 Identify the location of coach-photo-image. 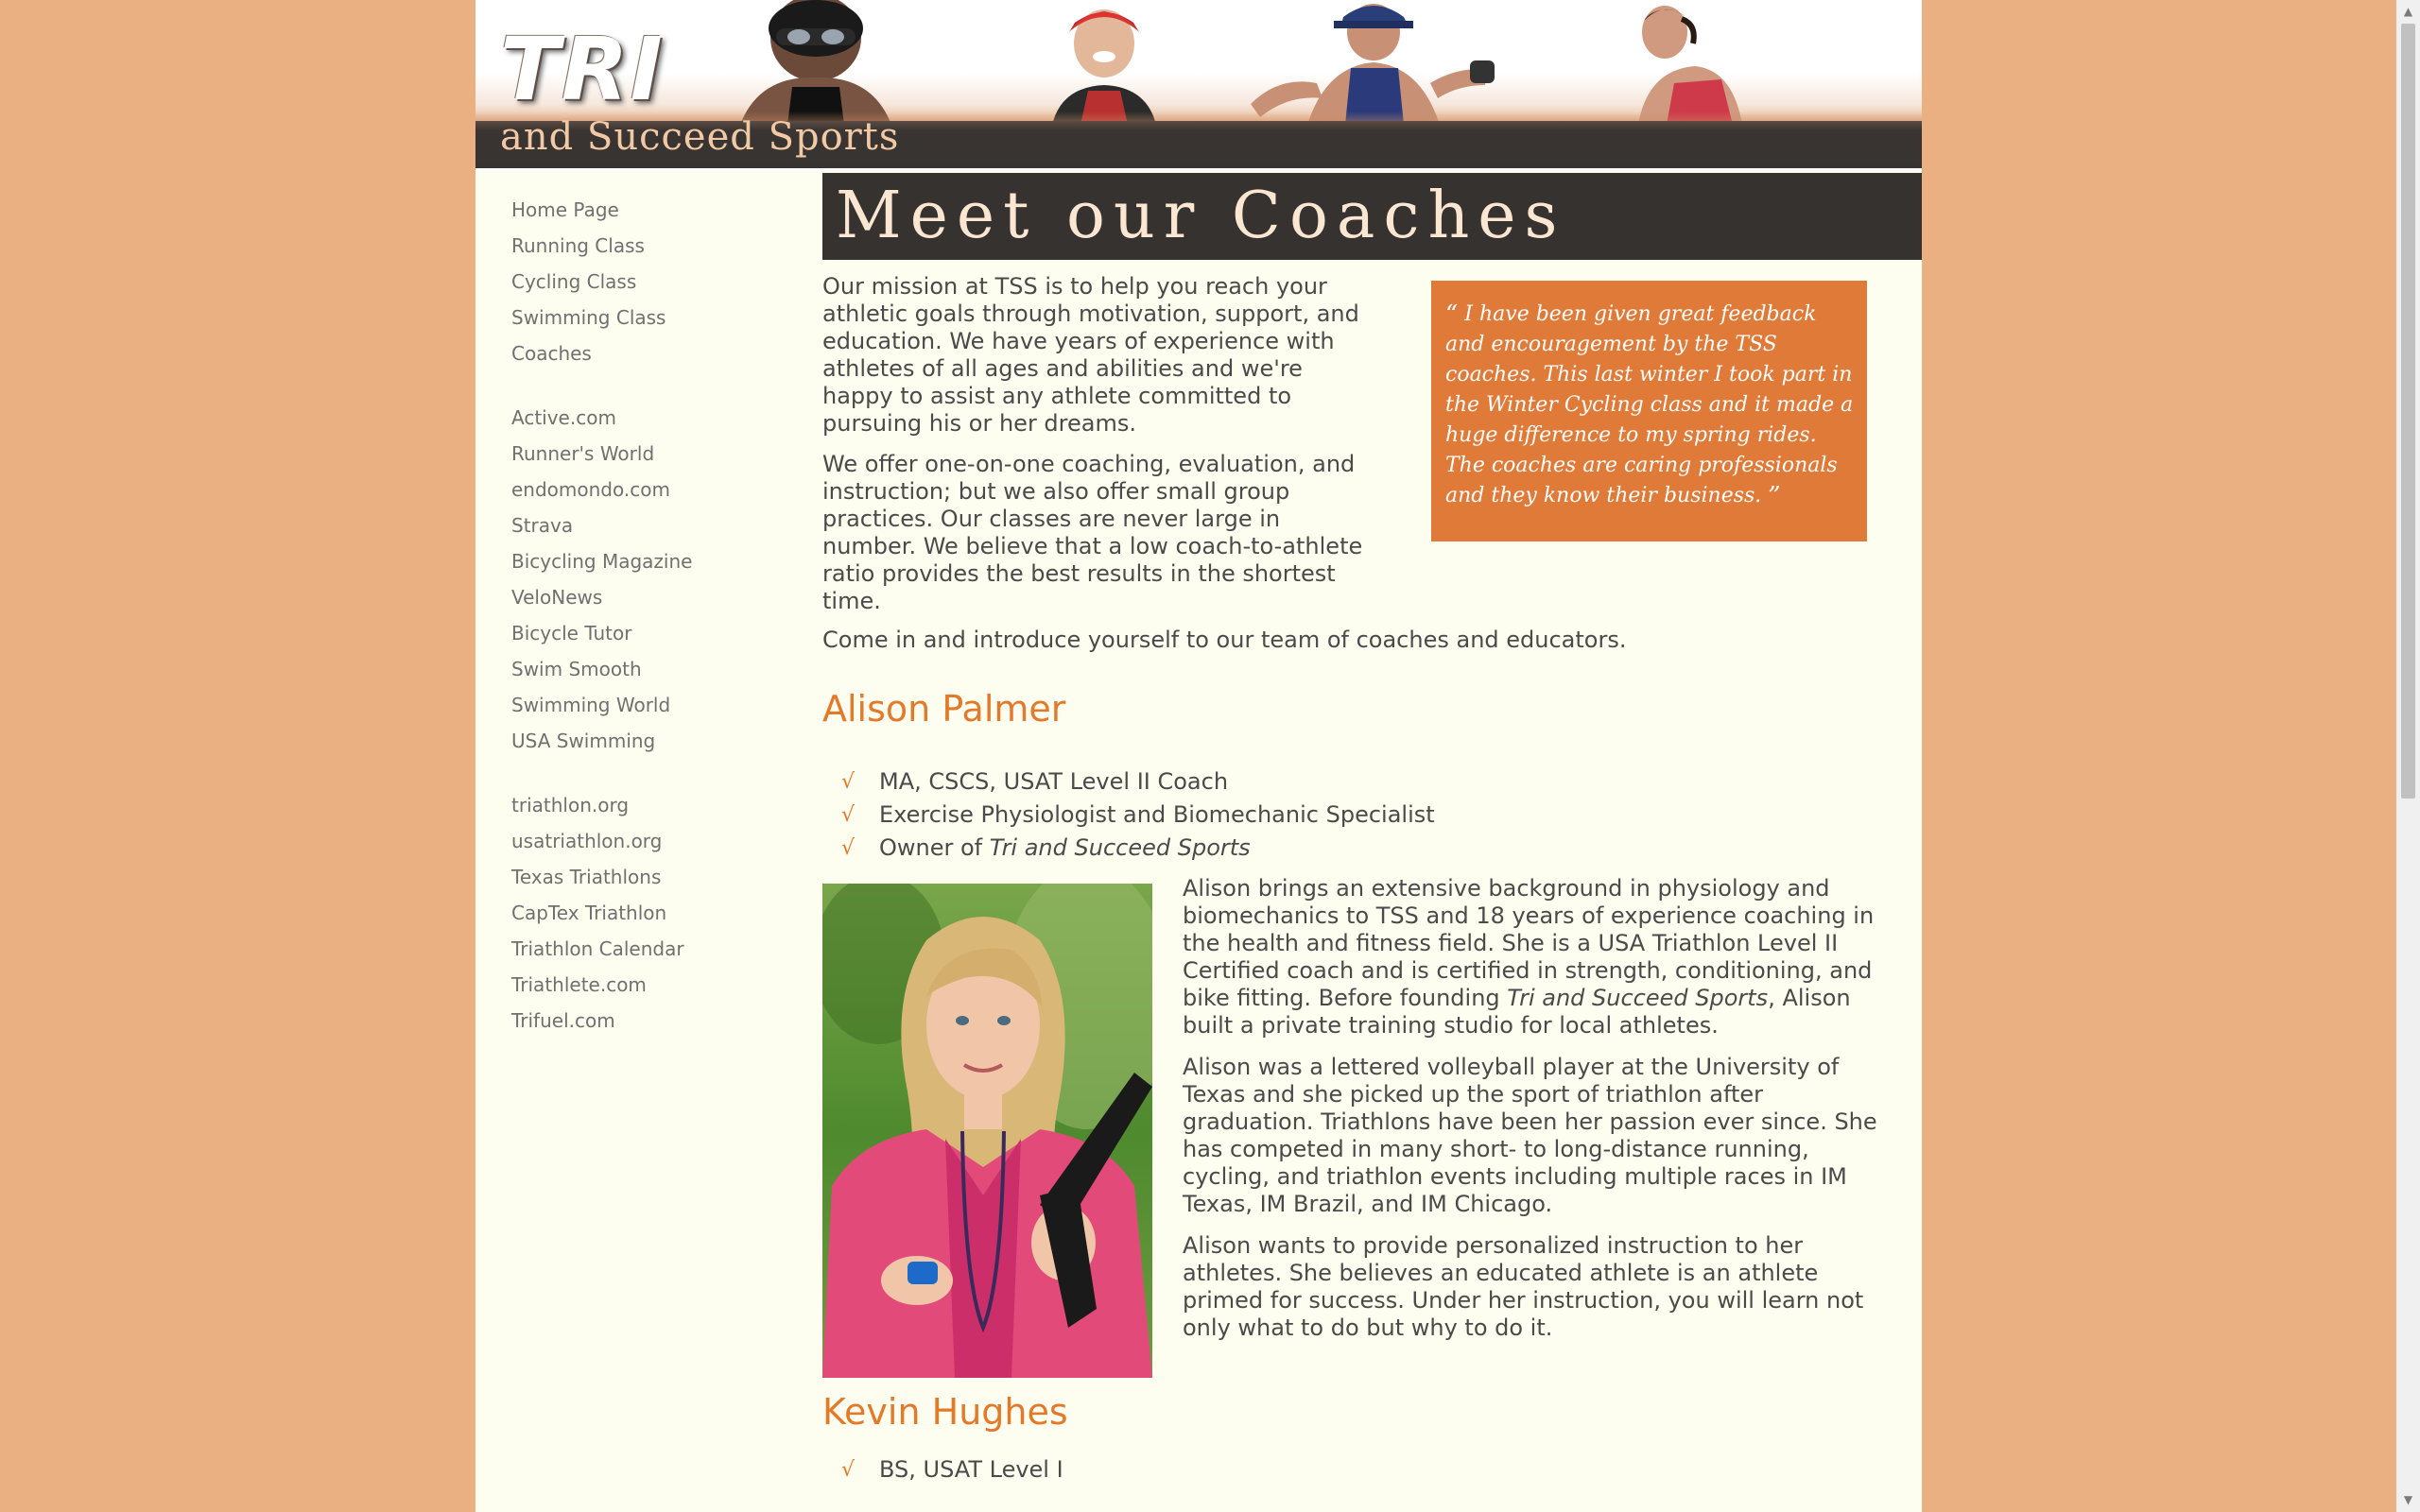
(987, 1131).